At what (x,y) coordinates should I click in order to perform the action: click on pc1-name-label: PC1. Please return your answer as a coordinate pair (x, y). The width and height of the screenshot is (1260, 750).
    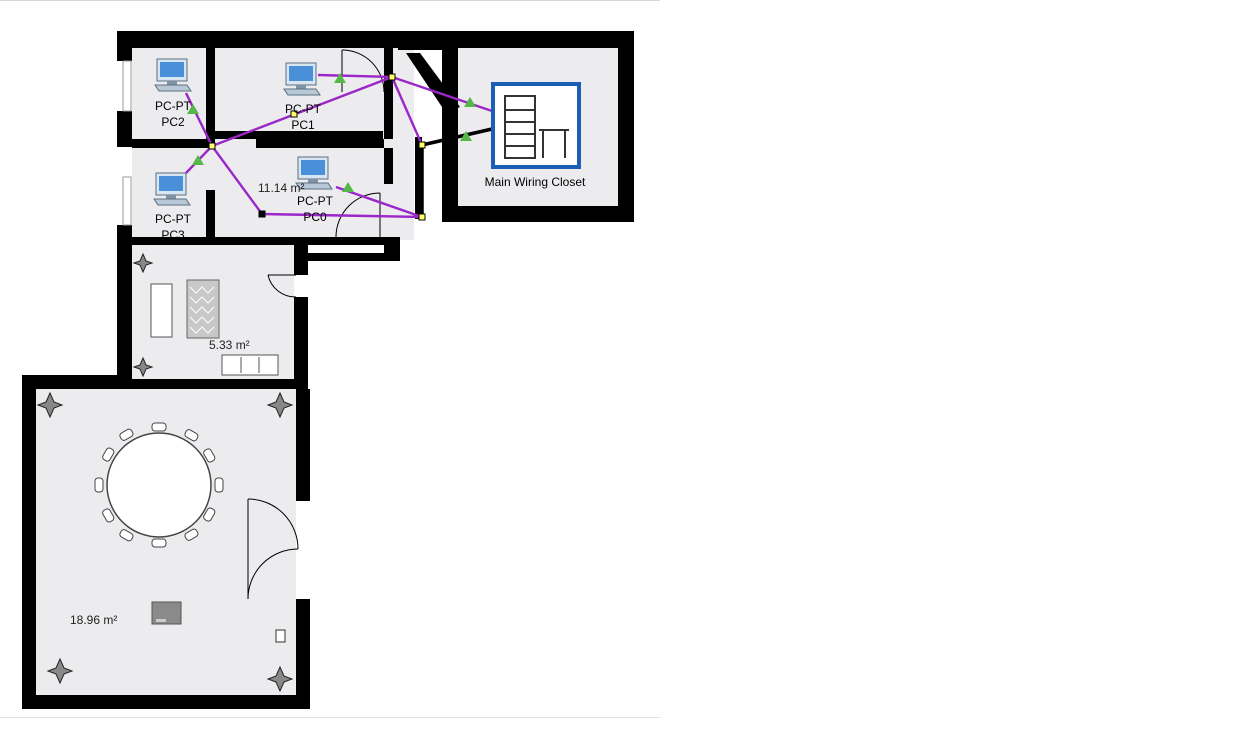
    Looking at the image, I should click on (303, 125).